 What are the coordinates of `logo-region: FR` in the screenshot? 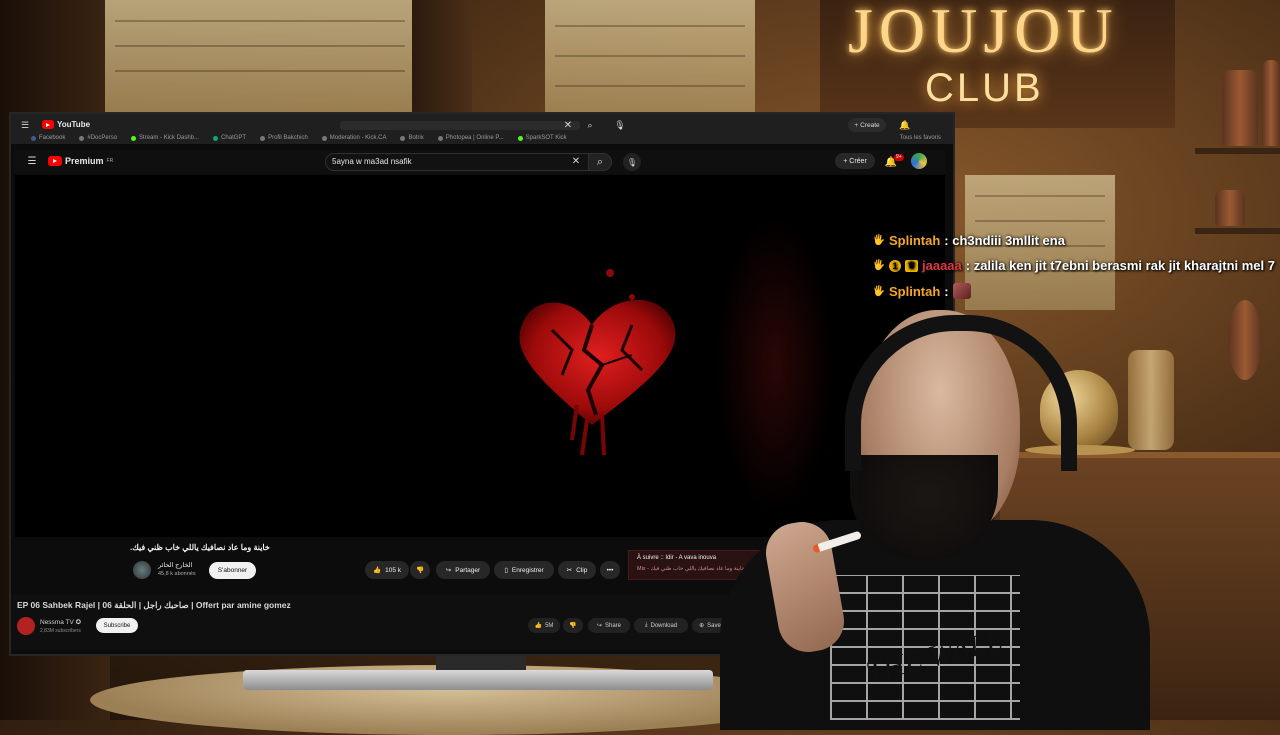 It's located at (110, 161).